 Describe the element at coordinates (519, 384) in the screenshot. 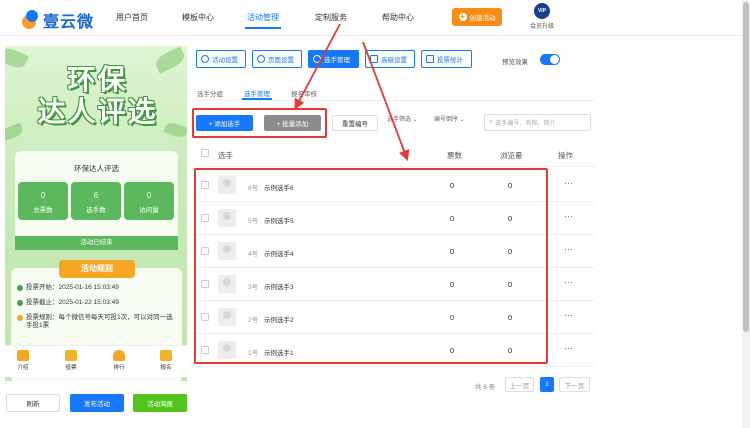

I see `prev-page-button: 上一页` at that location.